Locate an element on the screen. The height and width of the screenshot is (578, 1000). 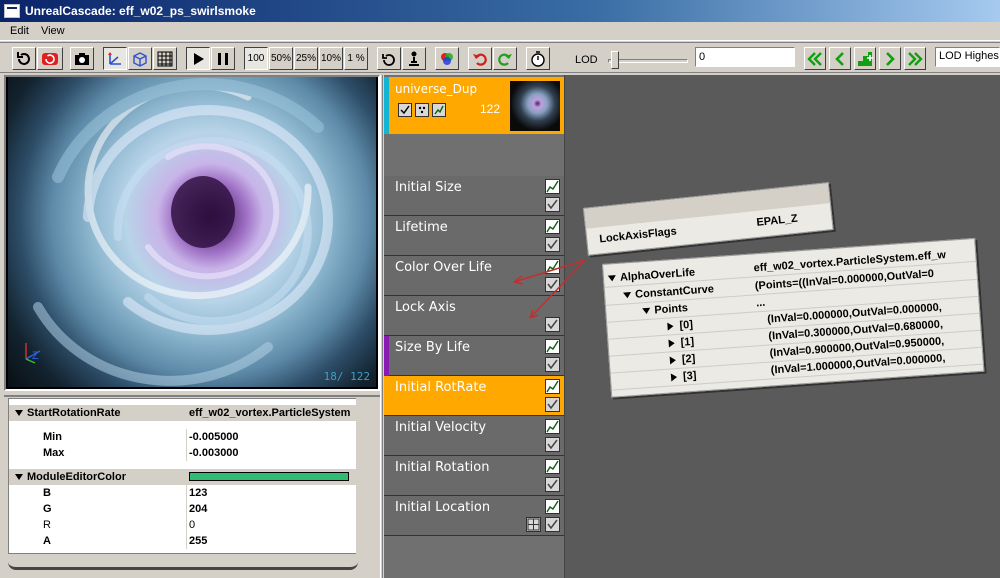
prop-value: -0.005000 is located at coordinates (272, 437).